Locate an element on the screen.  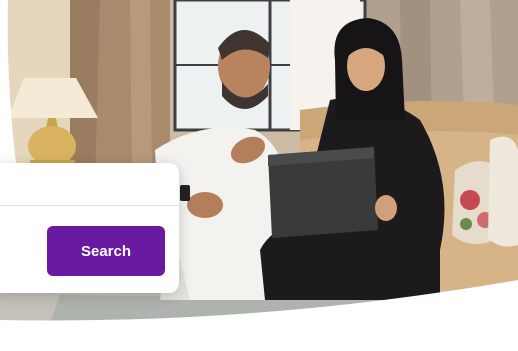
search-button: Search is located at coordinates (106, 251).